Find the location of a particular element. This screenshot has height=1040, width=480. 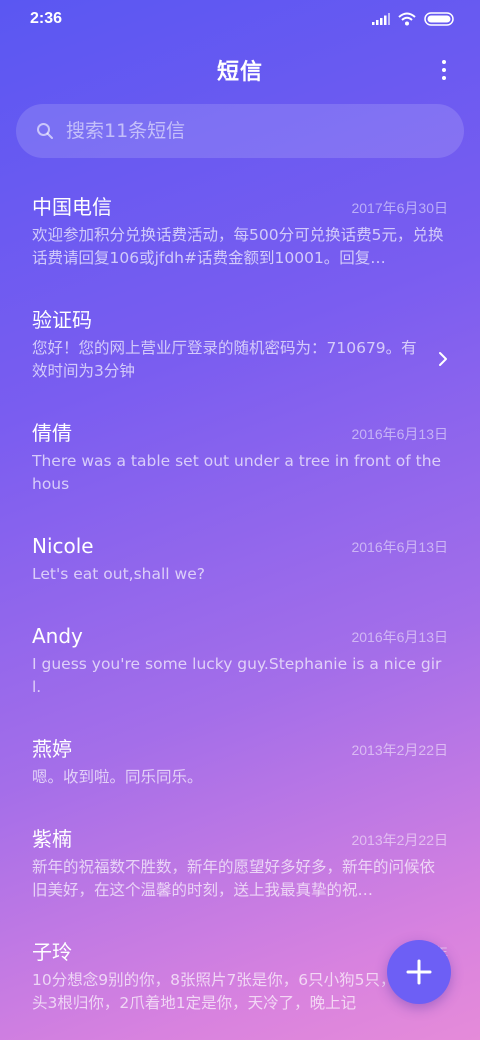

search-bar is located at coordinates (240, 131).